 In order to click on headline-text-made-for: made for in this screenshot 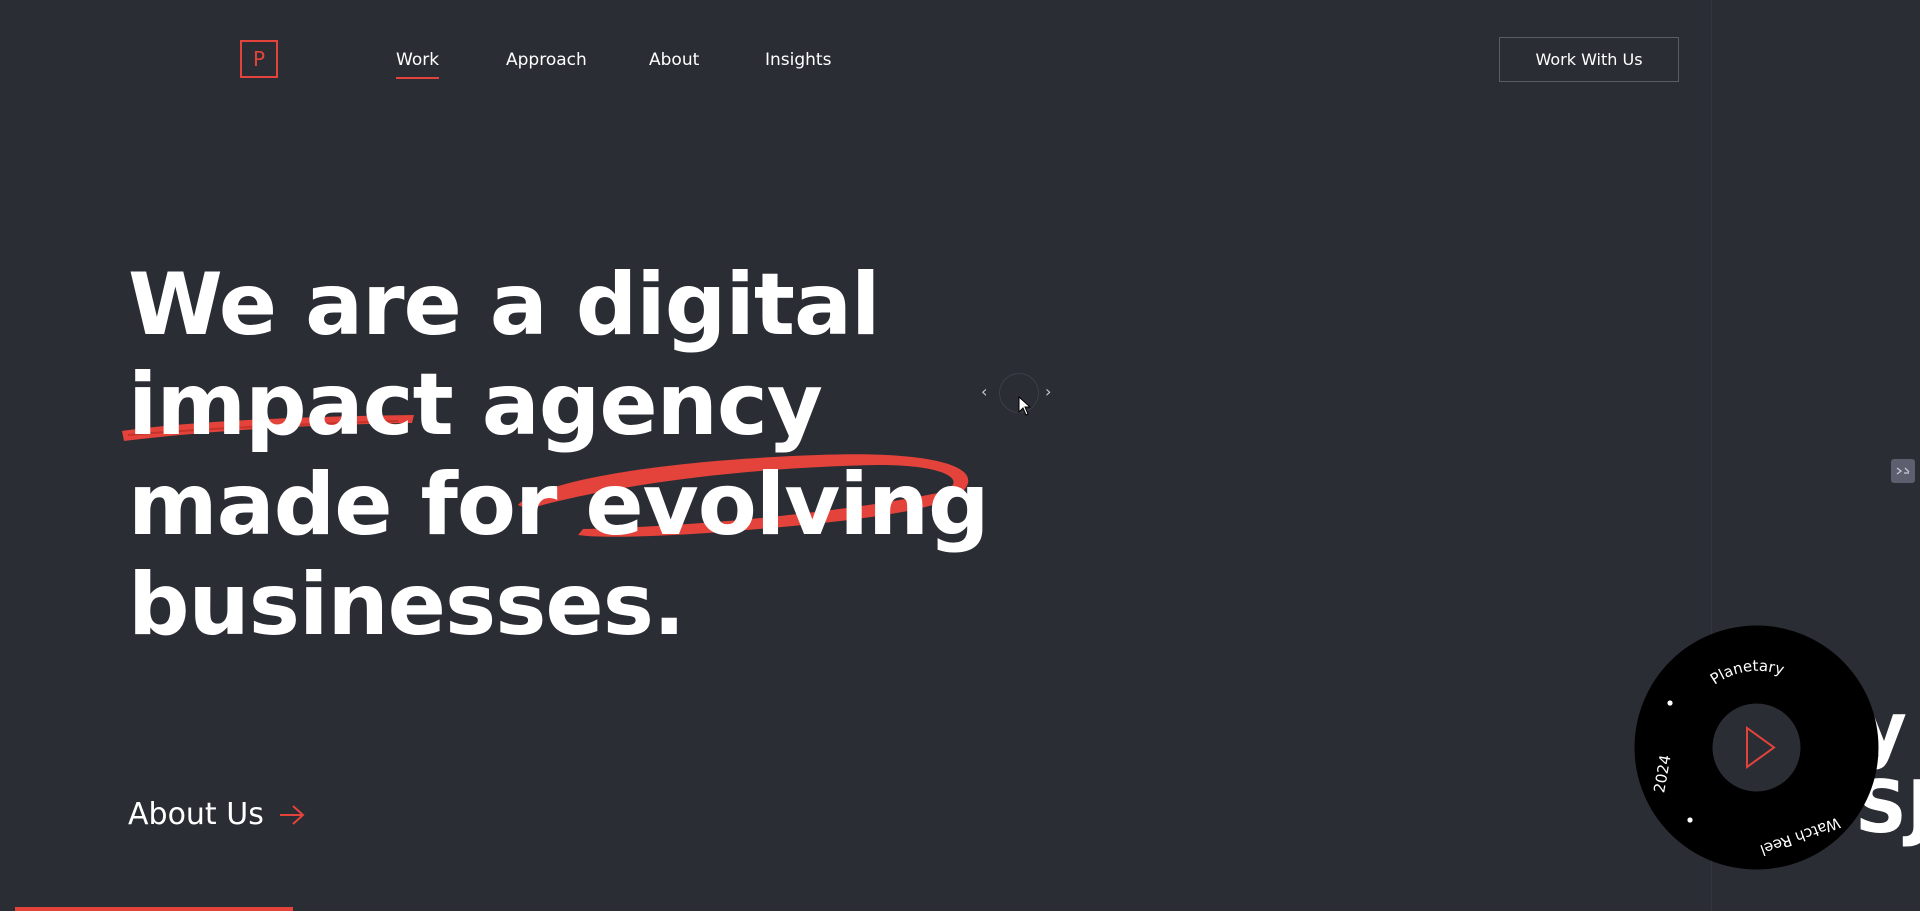, I will do `click(357, 505)`.